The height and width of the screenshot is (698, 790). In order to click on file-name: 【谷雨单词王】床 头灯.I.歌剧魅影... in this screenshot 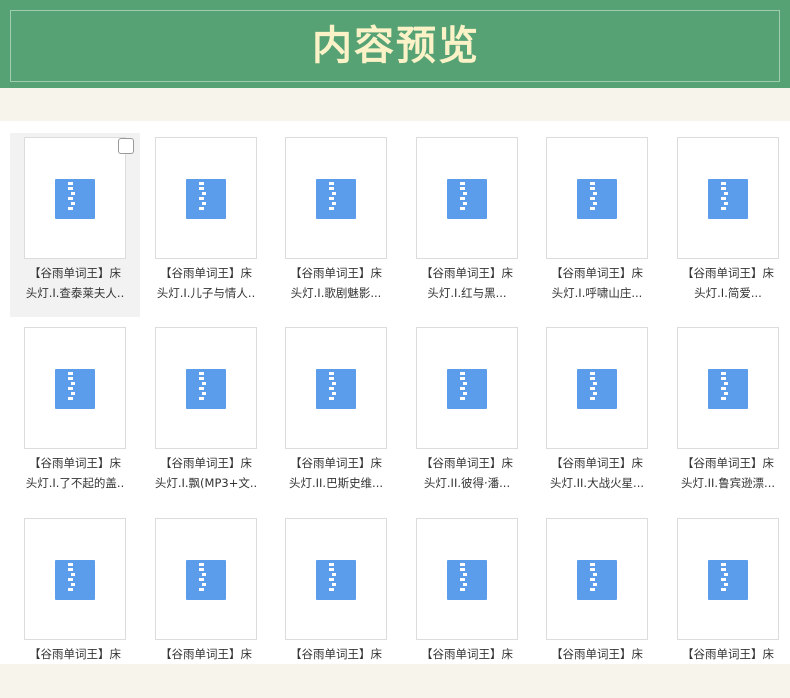, I will do `click(336, 283)`.